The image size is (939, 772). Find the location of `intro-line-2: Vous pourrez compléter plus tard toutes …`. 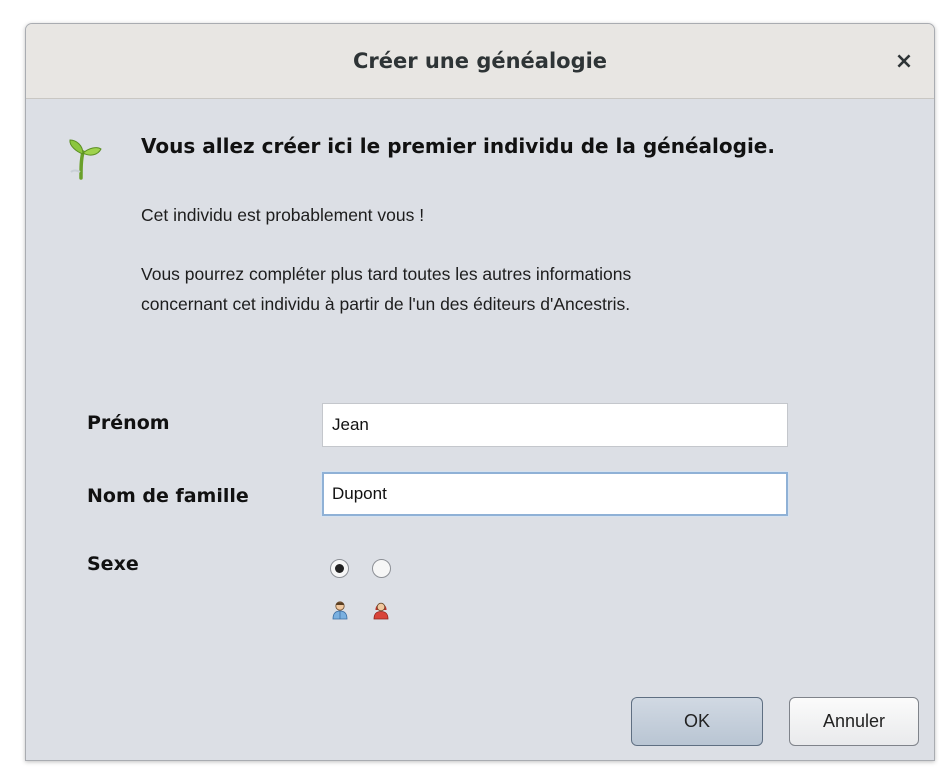

intro-line-2: Vous pourrez compléter plus tard toutes … is located at coordinates (386, 274).